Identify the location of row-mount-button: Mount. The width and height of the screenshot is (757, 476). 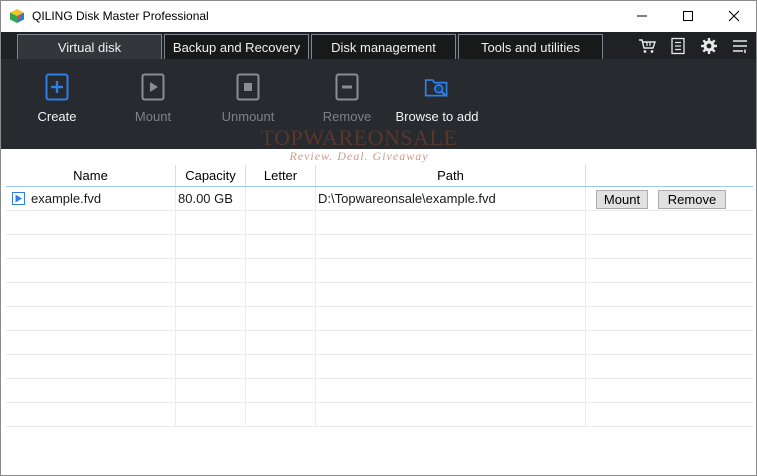
(622, 199).